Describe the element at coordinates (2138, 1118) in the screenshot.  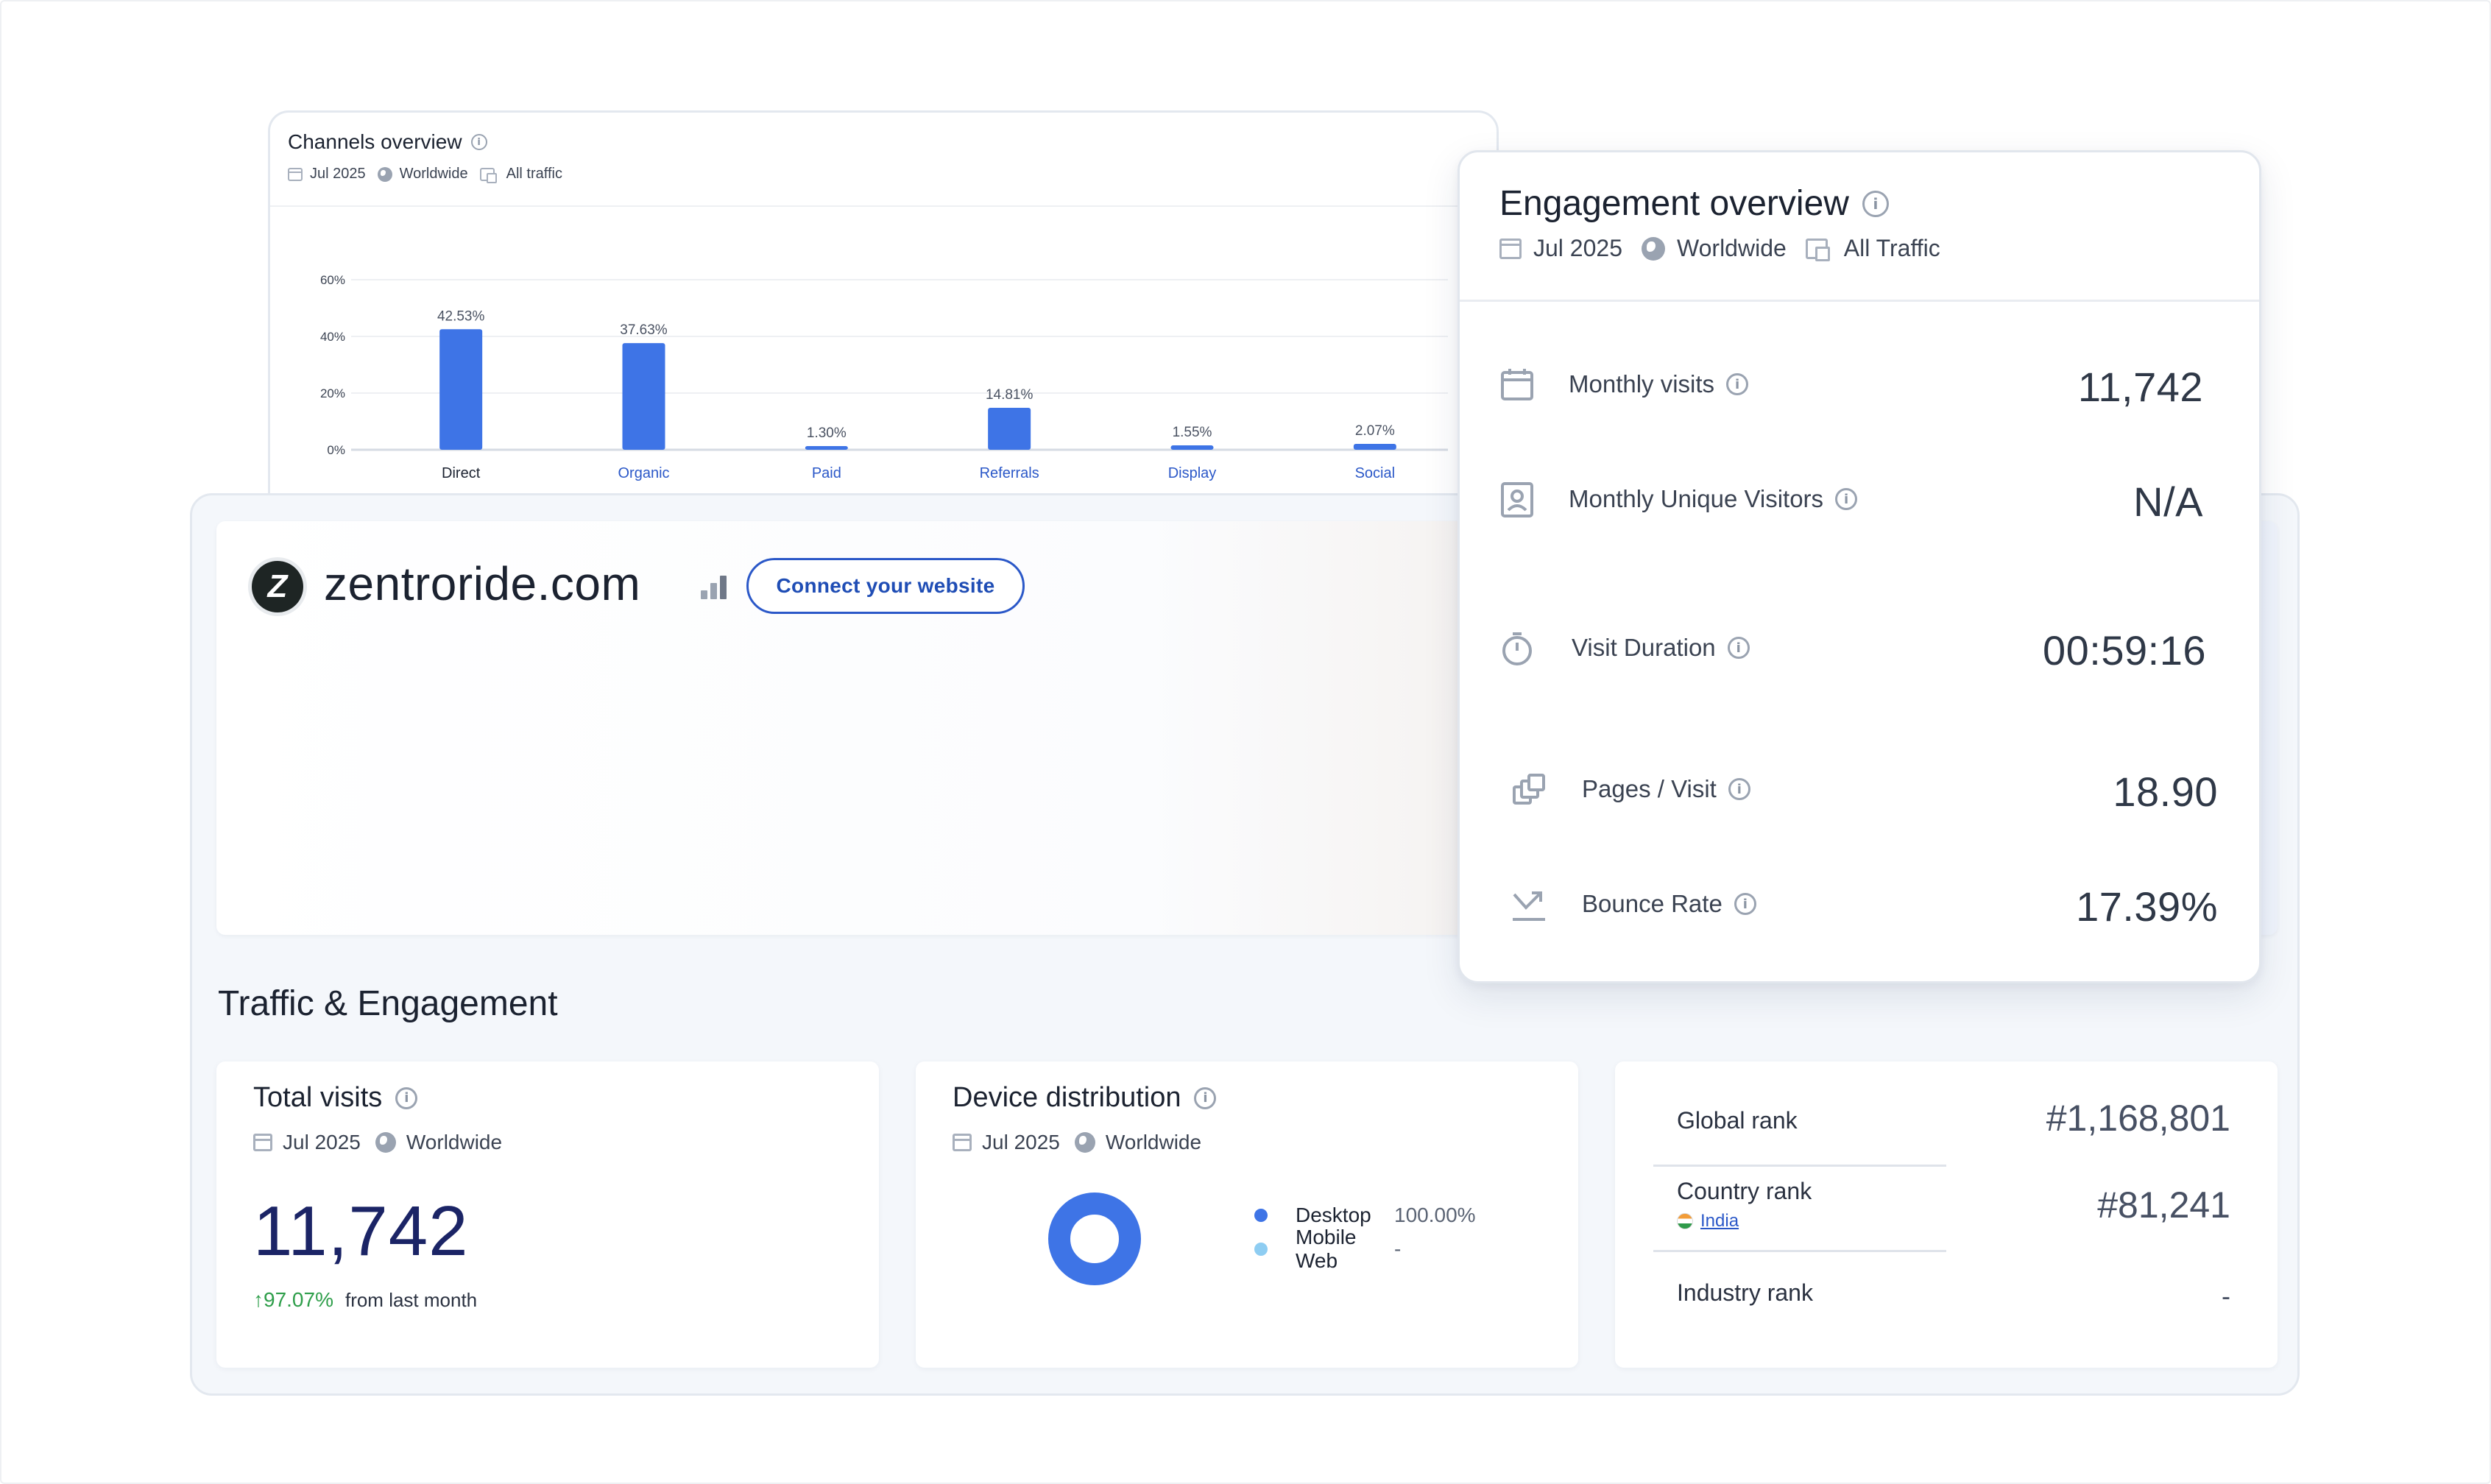
I see `global-rank-value: #1,168,801` at that location.